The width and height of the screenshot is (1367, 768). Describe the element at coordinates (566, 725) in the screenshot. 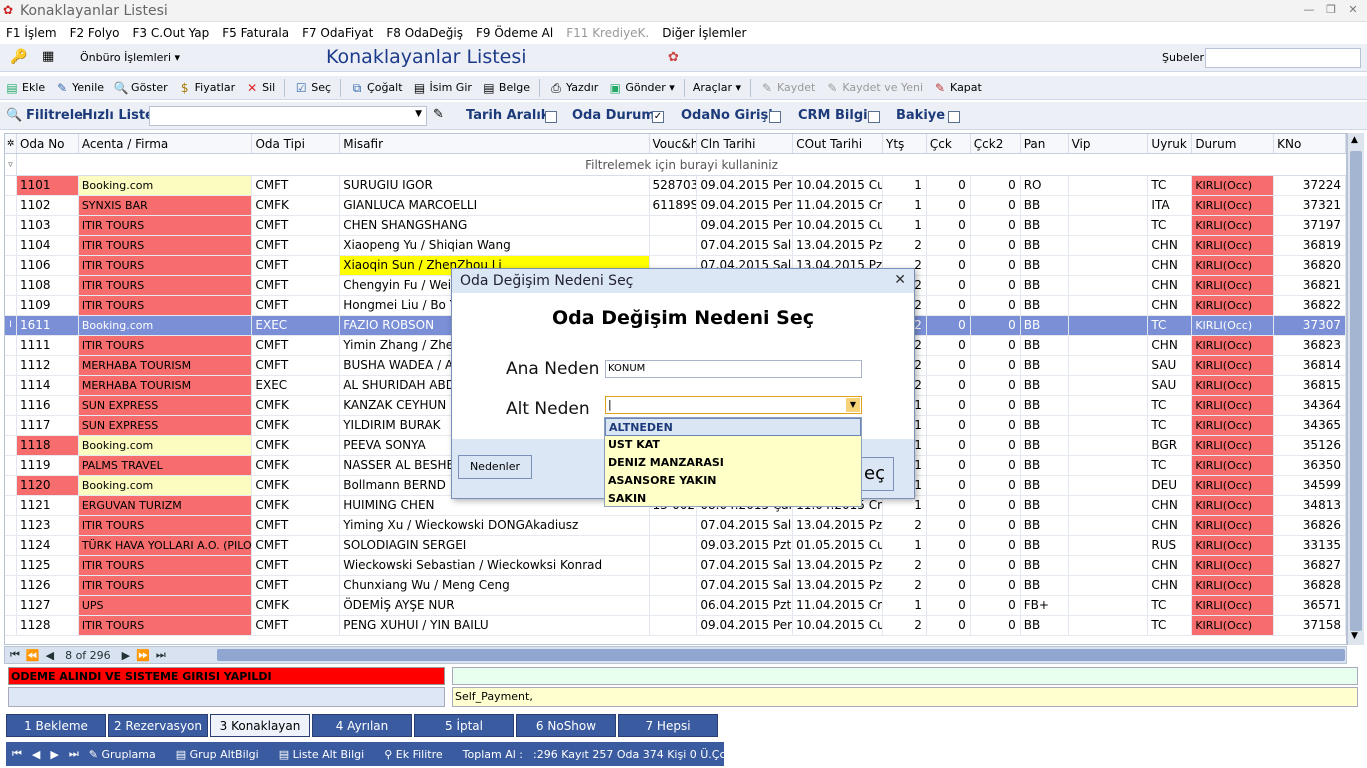

I see `tab-noshow: 6 NoShow` at that location.